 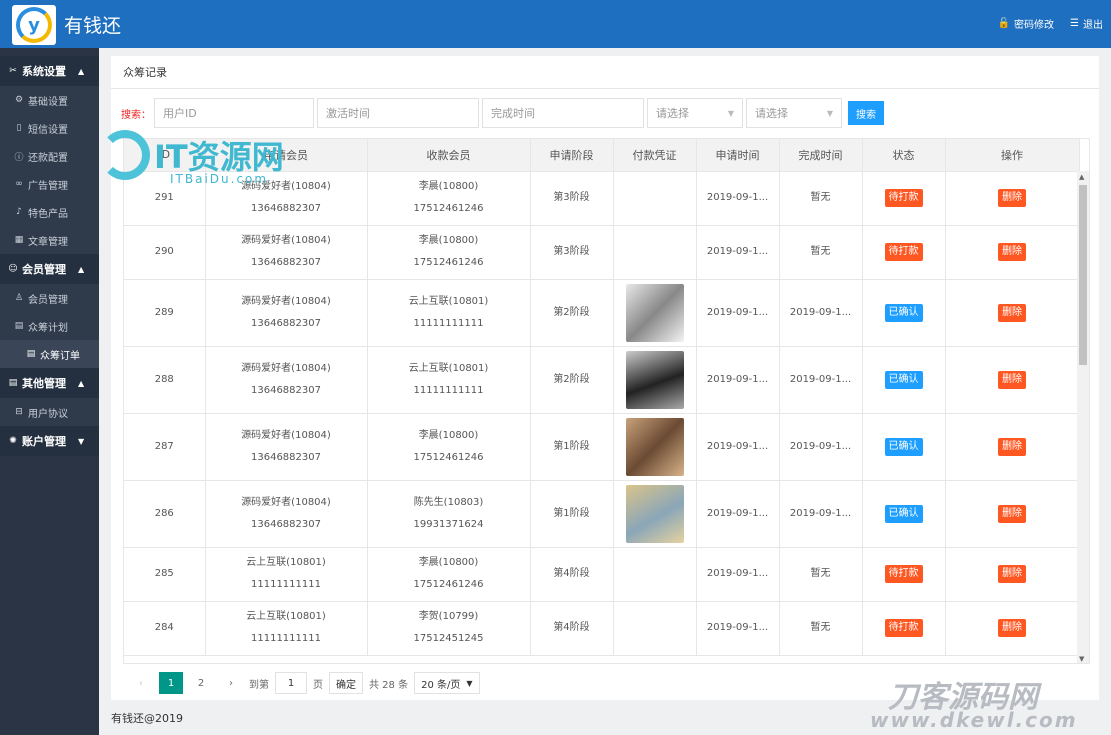 I want to click on sidebar-item-crowd-plan: ▤ 众筹计划, so click(x=49, y=326).